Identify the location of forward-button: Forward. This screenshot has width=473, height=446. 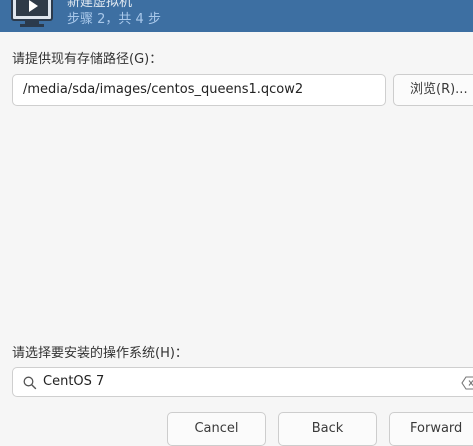
(431, 429).